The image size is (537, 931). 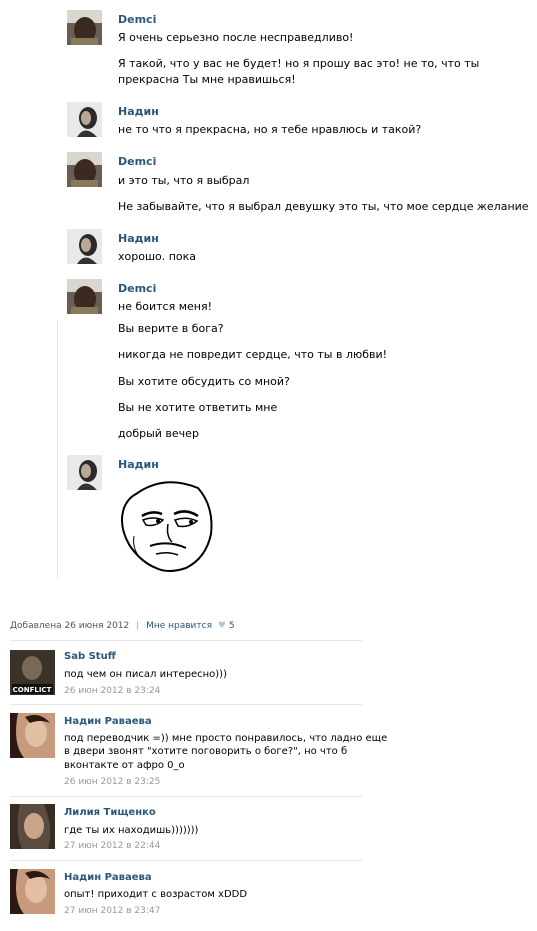 What do you see at coordinates (198, 407) in the screenshot?
I see `message-text: Вы не хотите ответить мне` at bounding box center [198, 407].